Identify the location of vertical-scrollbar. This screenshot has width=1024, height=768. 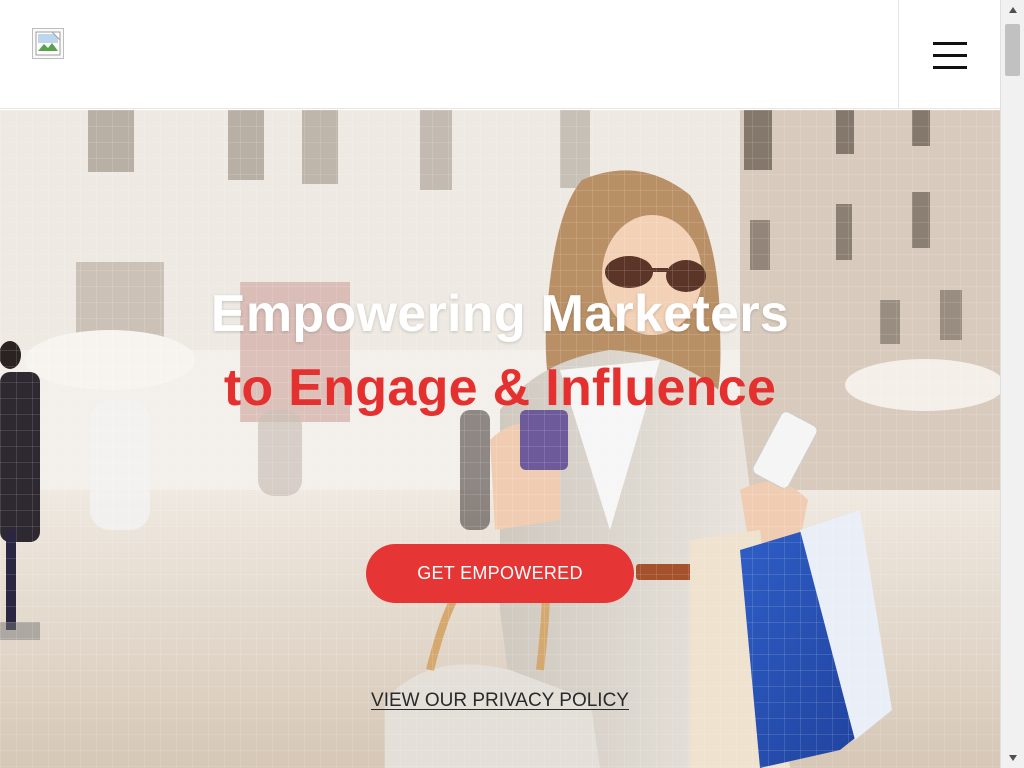
(1012, 384).